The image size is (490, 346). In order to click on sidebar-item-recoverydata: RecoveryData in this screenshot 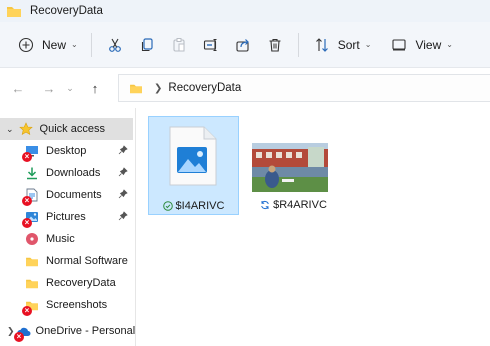, I will do `click(67, 283)`.